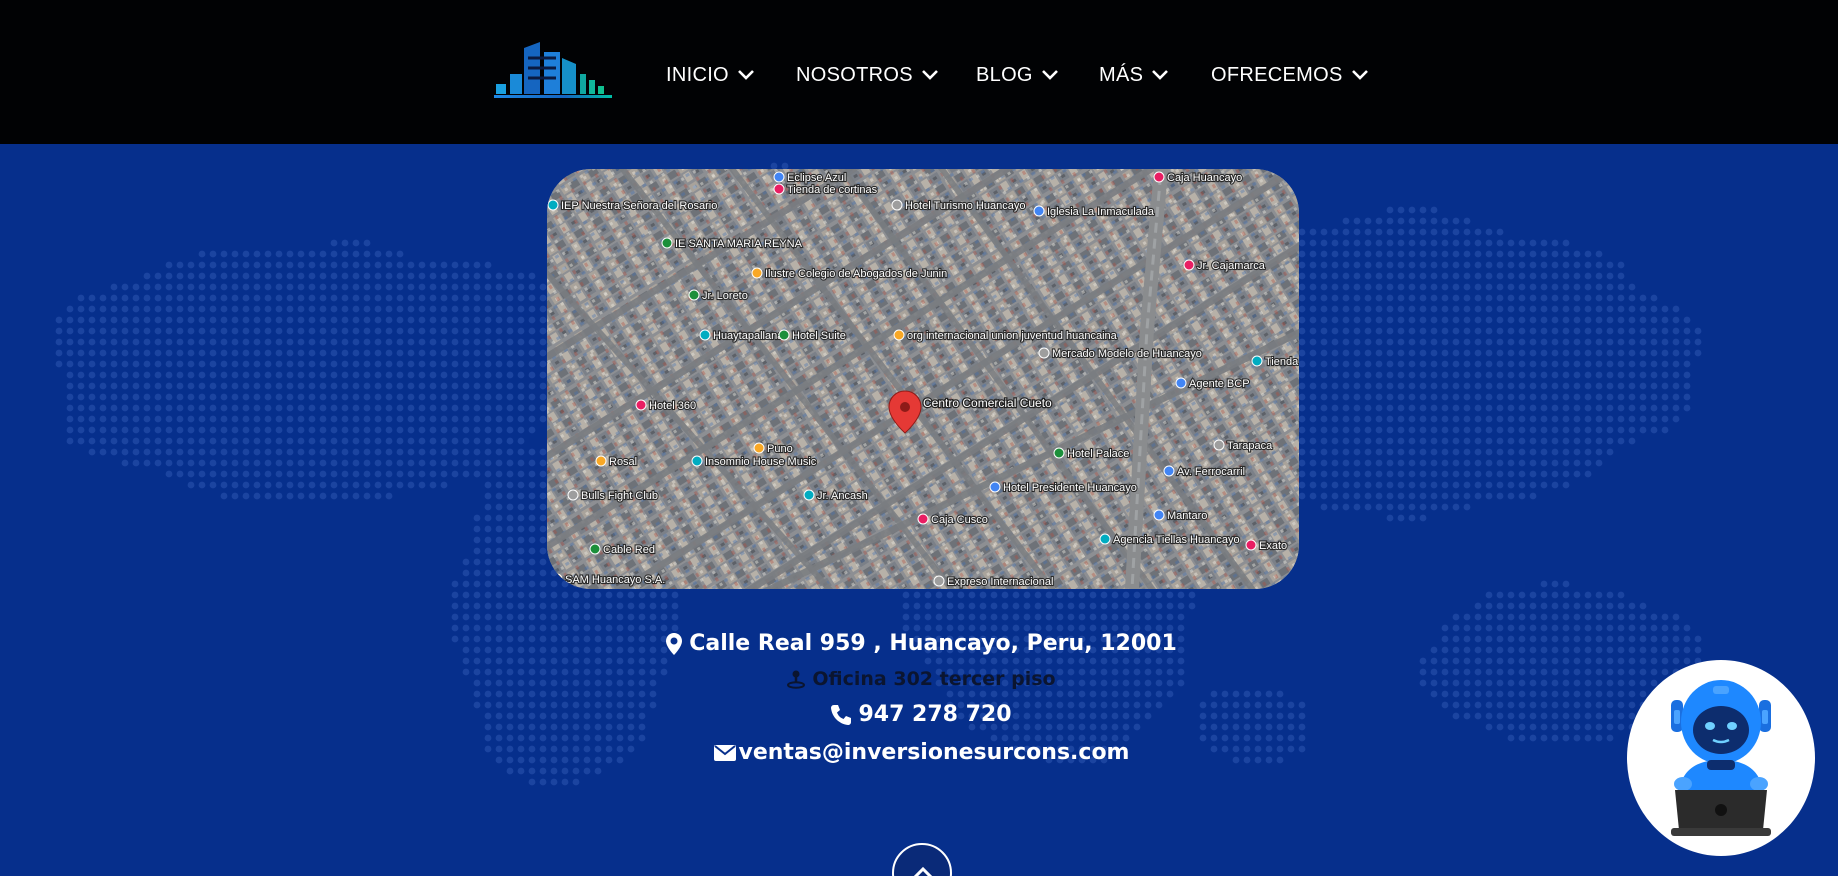 The width and height of the screenshot is (1838, 876). I want to click on nav-item-nosotros: NOSOTROS, so click(867, 75).